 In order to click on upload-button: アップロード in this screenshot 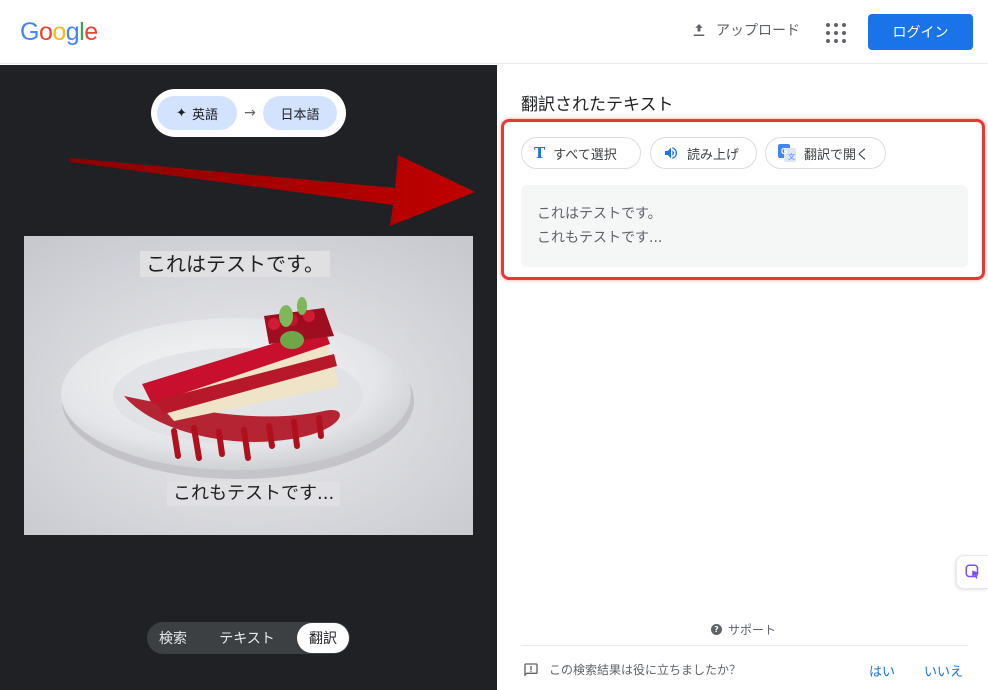, I will do `click(745, 30)`.